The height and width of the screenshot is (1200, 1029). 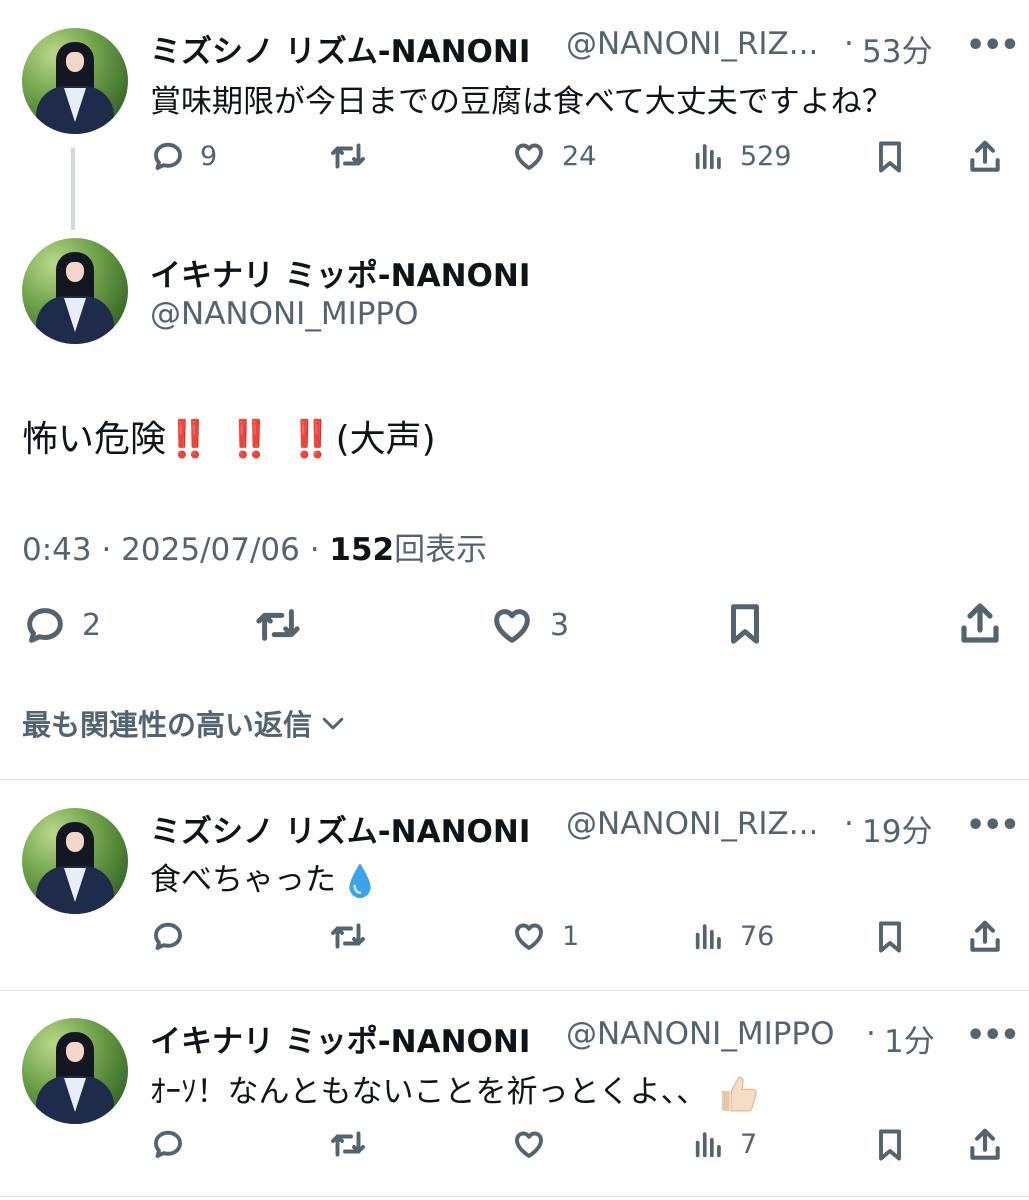 What do you see at coordinates (571, 936) in the screenshot?
I see `like-count: 1` at bounding box center [571, 936].